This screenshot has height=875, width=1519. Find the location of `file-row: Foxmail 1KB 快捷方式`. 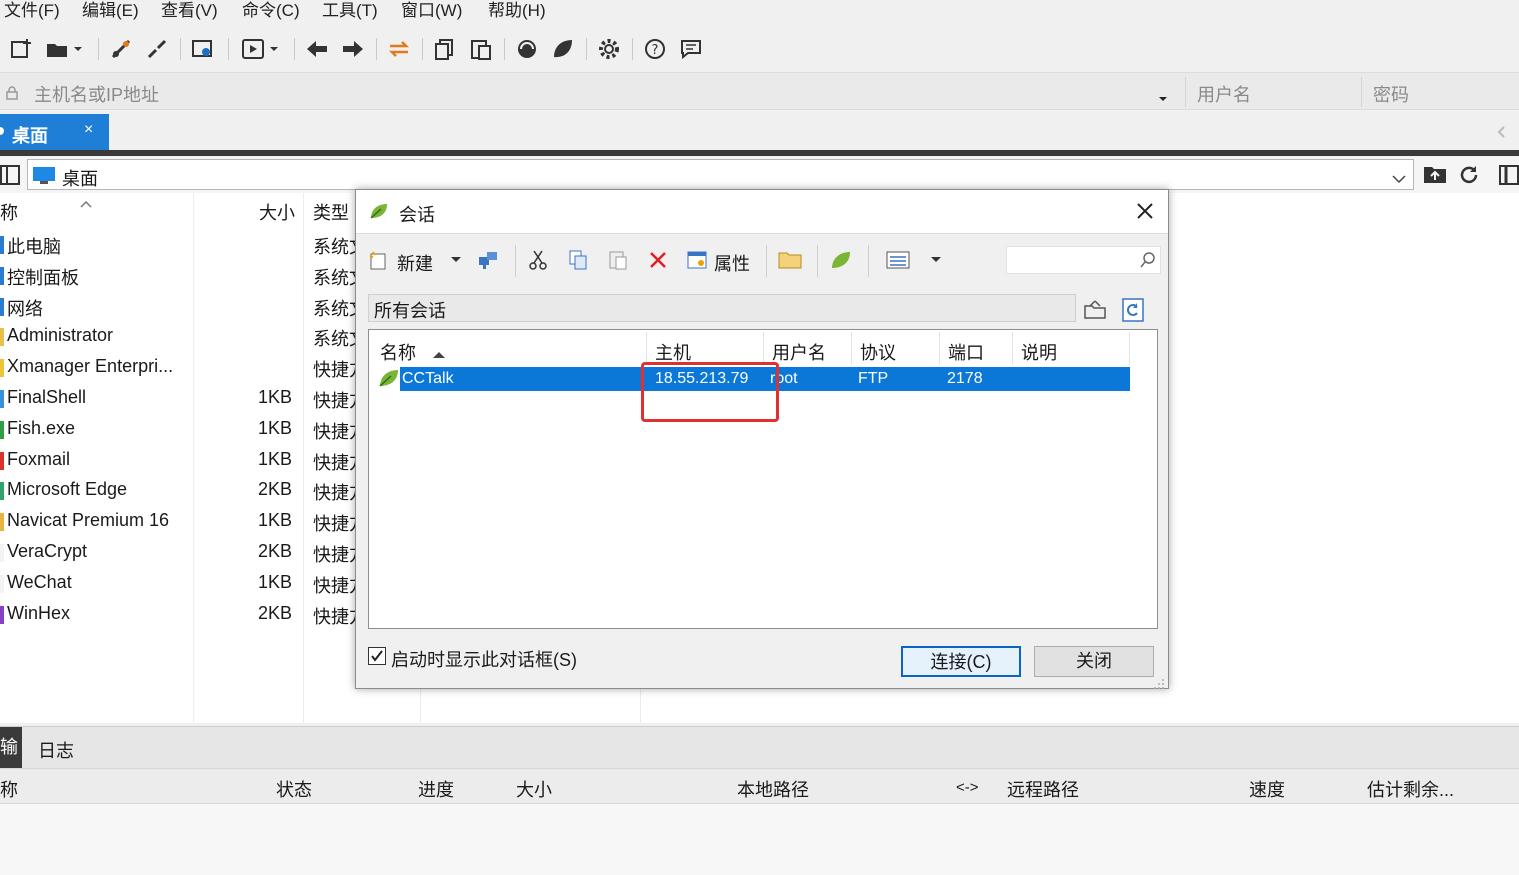

file-row: Foxmail 1KB 快捷方式 is located at coordinates (180, 461).